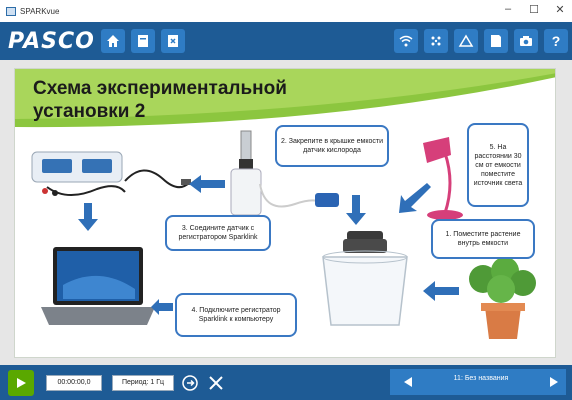 This screenshot has height=400, width=572. I want to click on circle-arrow-icon, so click(190, 382).